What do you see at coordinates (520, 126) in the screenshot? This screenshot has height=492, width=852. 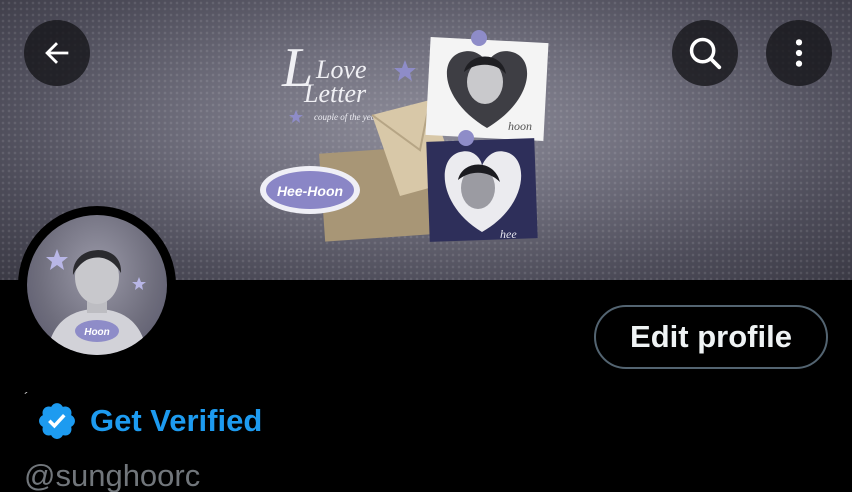 I see `photo-top-caption: hoon` at bounding box center [520, 126].